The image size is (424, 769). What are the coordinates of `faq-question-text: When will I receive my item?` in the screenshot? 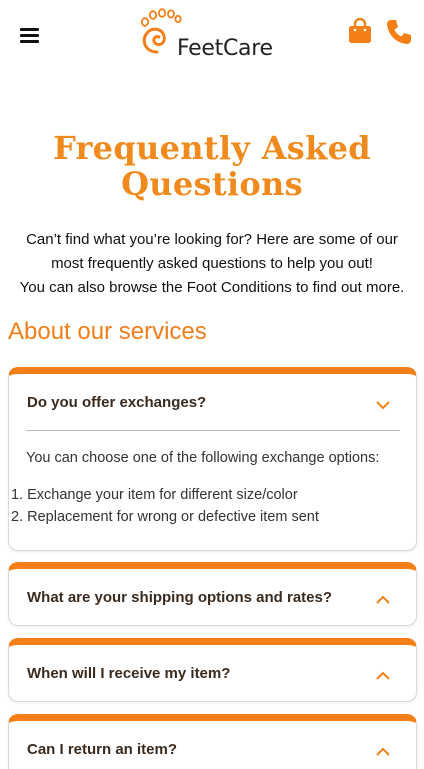 It's located at (129, 673).